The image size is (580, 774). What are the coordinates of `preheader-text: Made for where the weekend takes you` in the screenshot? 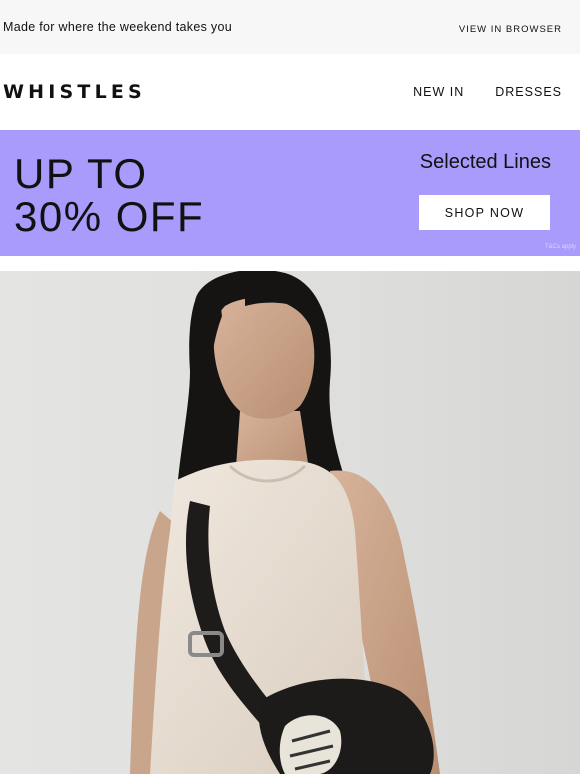 It's located at (117, 27).